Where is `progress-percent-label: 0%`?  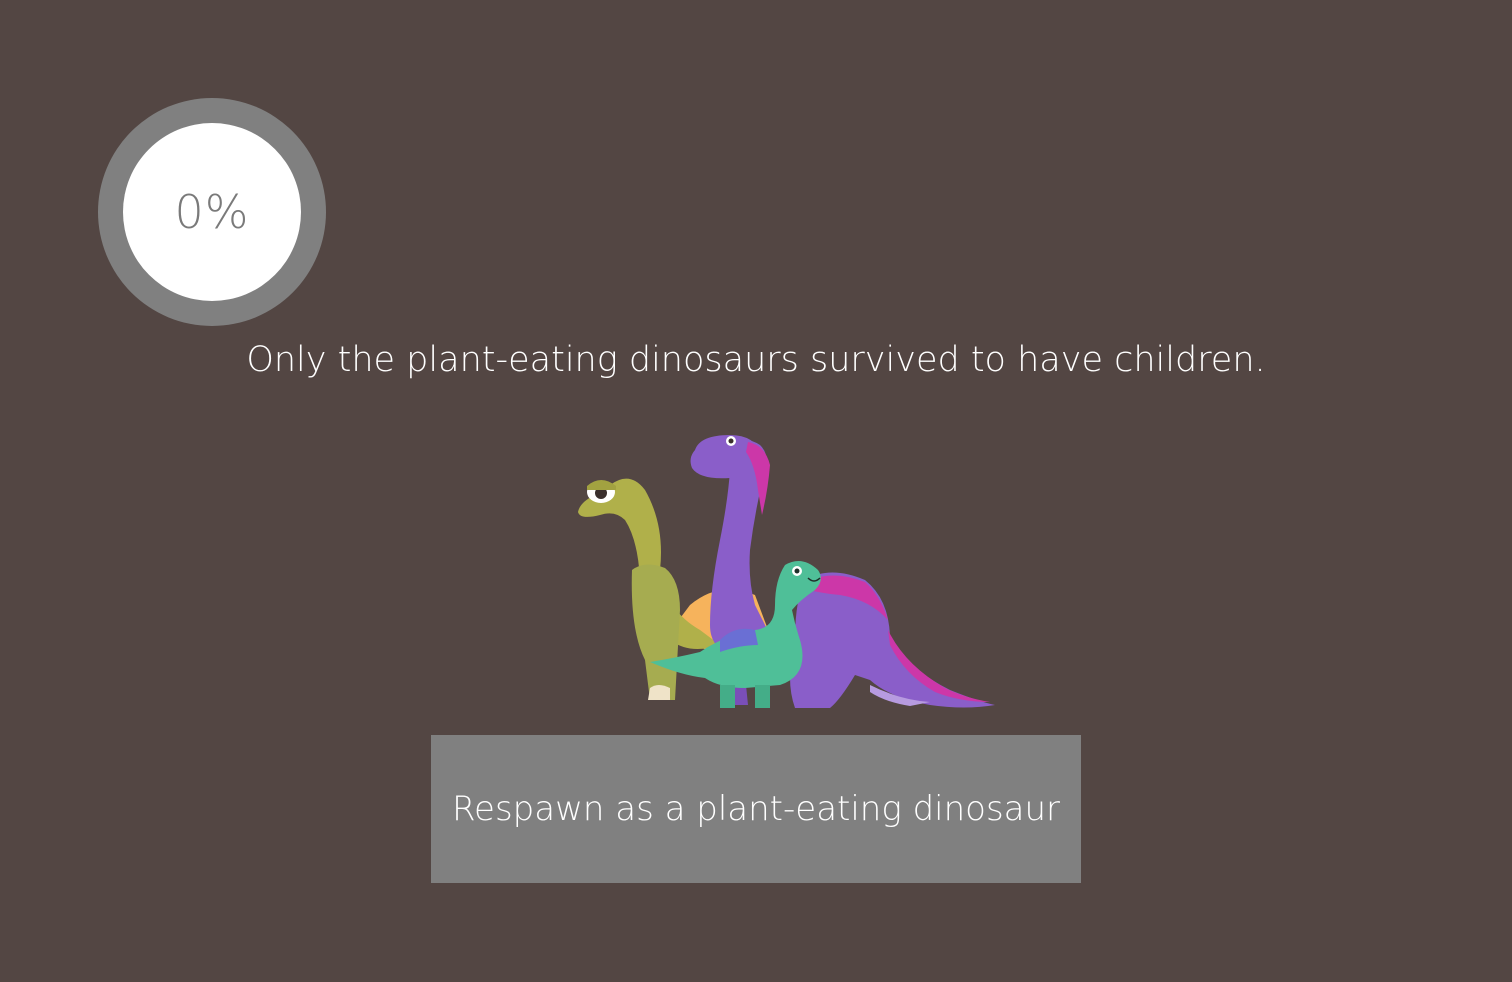 progress-percent-label: 0% is located at coordinates (212, 212).